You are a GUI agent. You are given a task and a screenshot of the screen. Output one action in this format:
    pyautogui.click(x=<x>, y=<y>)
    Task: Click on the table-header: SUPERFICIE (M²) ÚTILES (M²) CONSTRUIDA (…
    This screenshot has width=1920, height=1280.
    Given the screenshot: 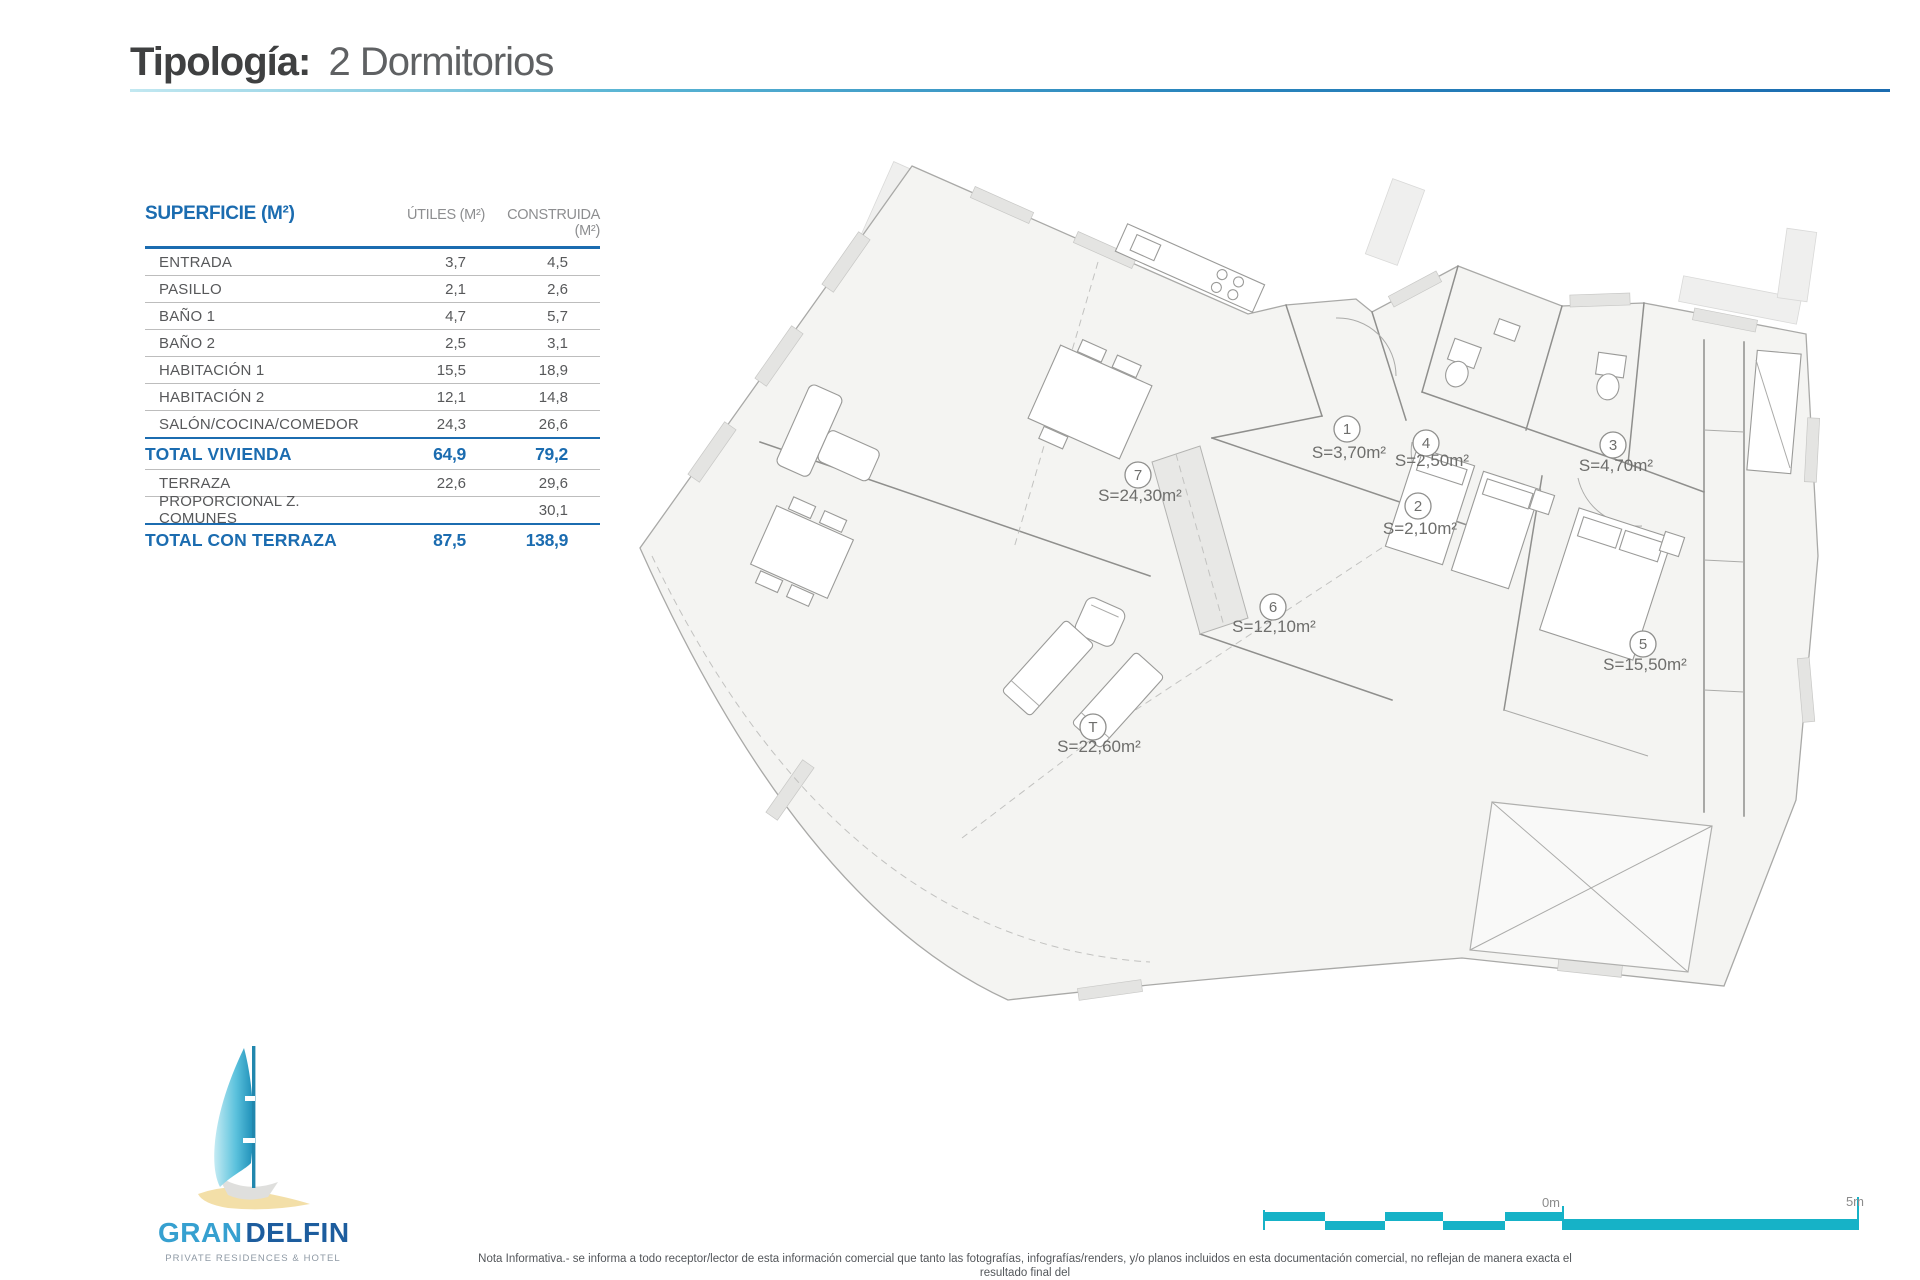 What is the action you would take?
    pyautogui.click(x=372, y=226)
    